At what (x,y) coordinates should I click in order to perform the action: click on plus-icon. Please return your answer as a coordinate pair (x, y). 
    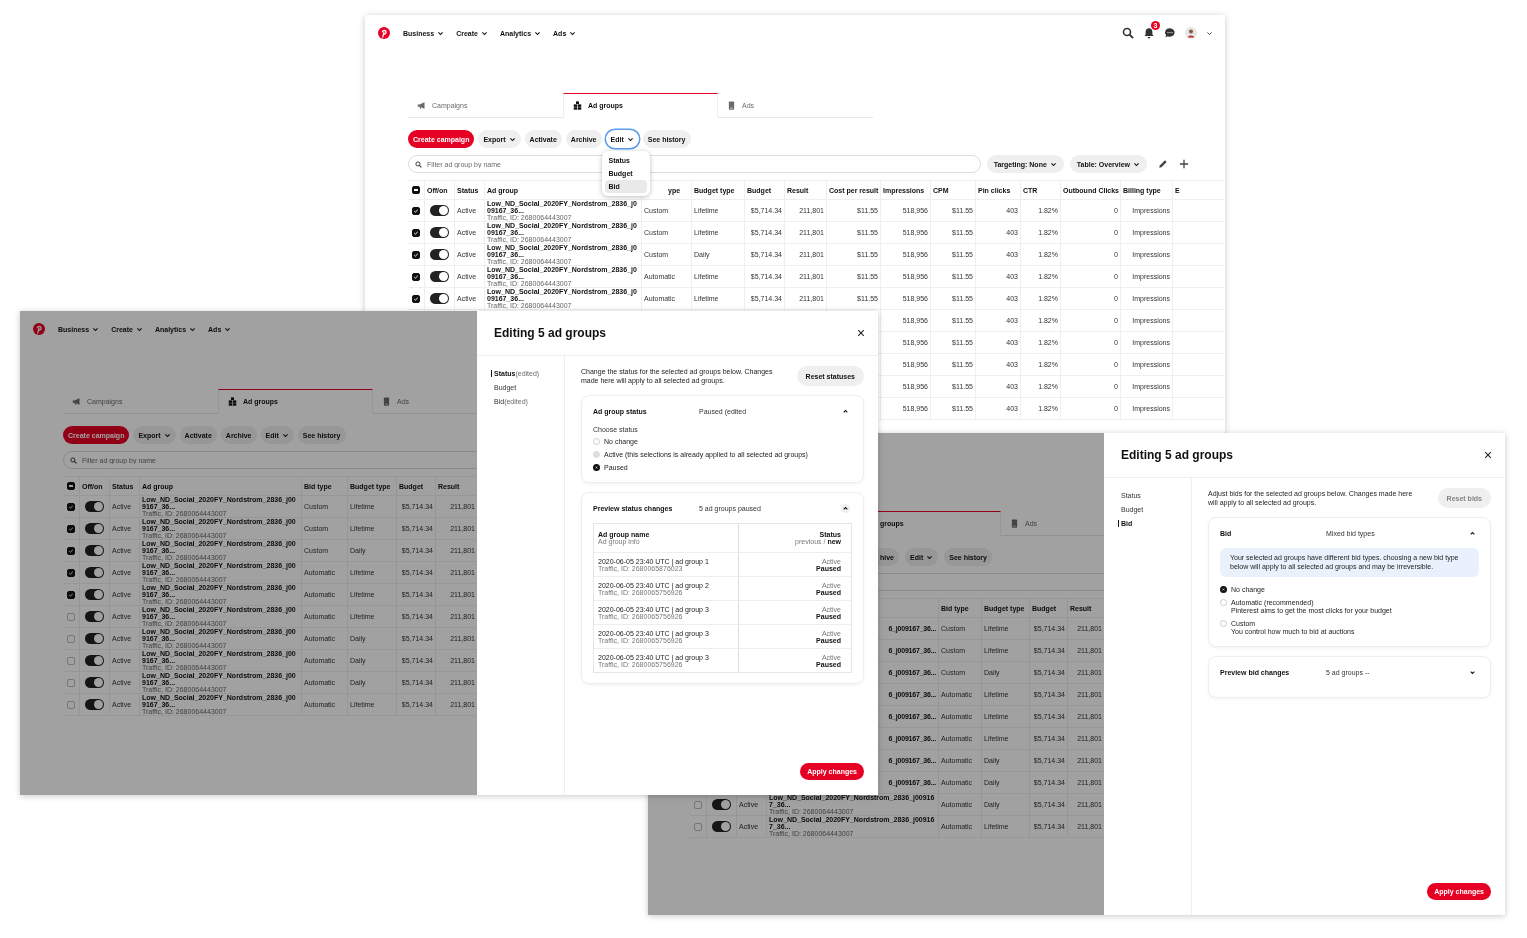
    Looking at the image, I should click on (1184, 164).